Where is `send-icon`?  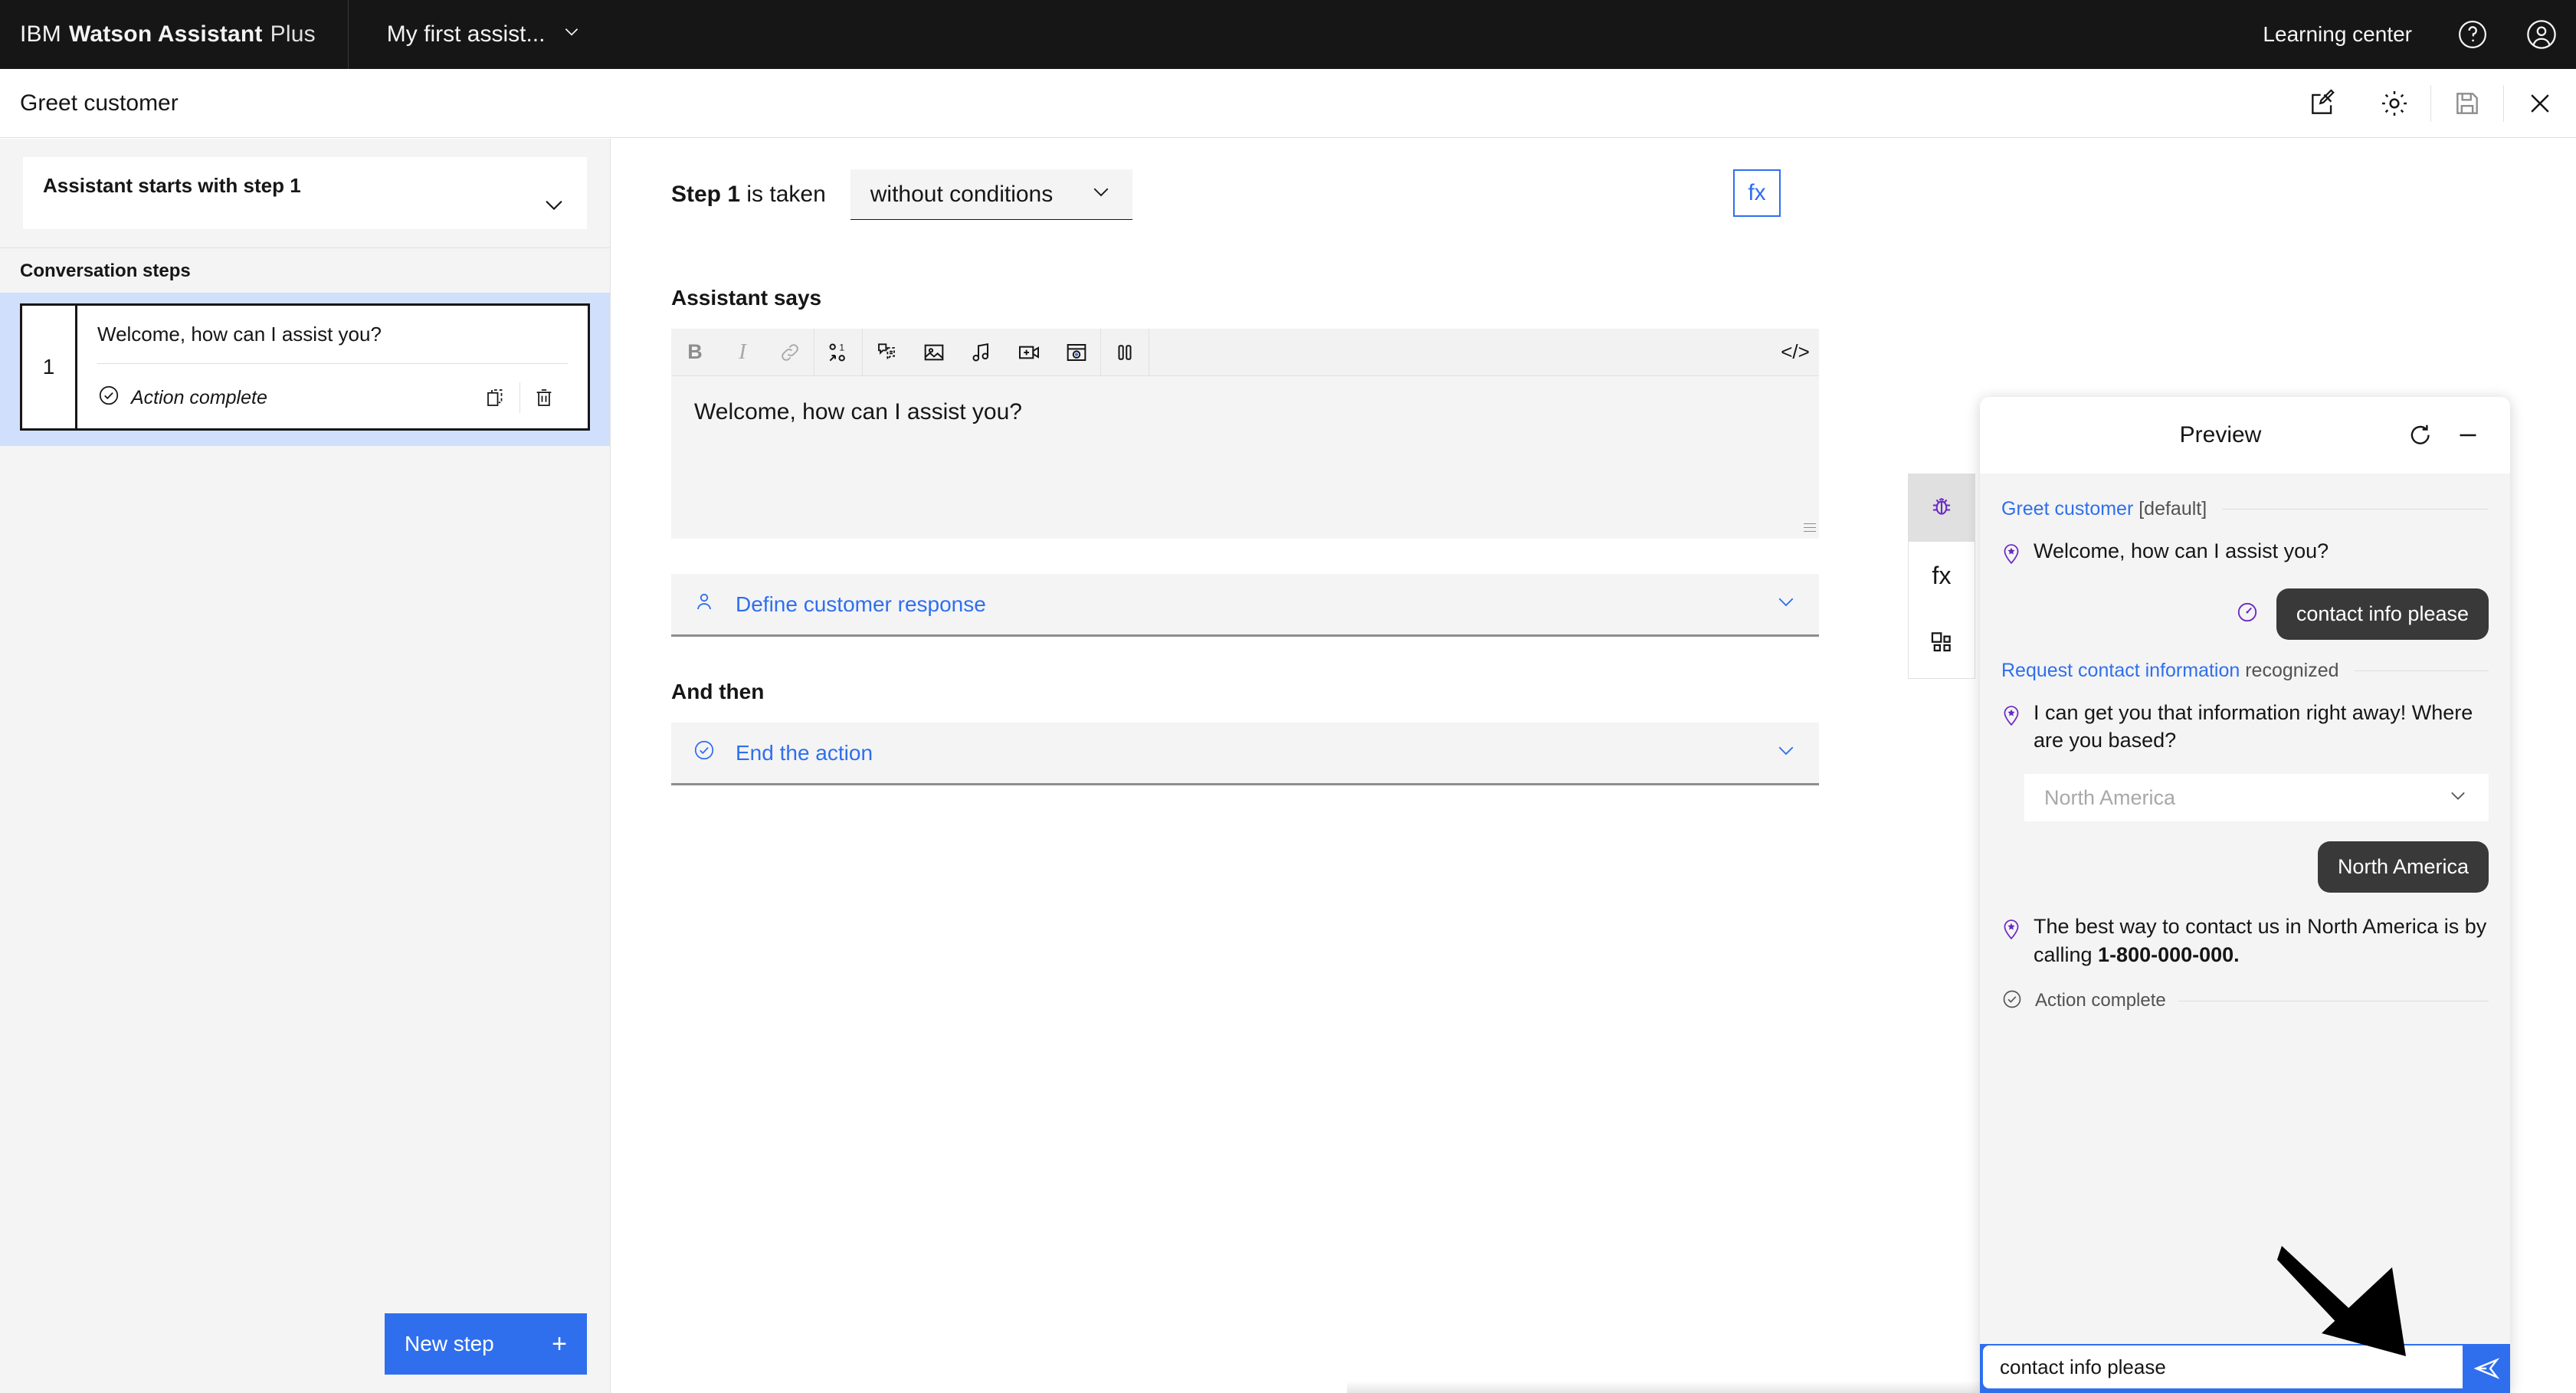 send-icon is located at coordinates (2486, 1369).